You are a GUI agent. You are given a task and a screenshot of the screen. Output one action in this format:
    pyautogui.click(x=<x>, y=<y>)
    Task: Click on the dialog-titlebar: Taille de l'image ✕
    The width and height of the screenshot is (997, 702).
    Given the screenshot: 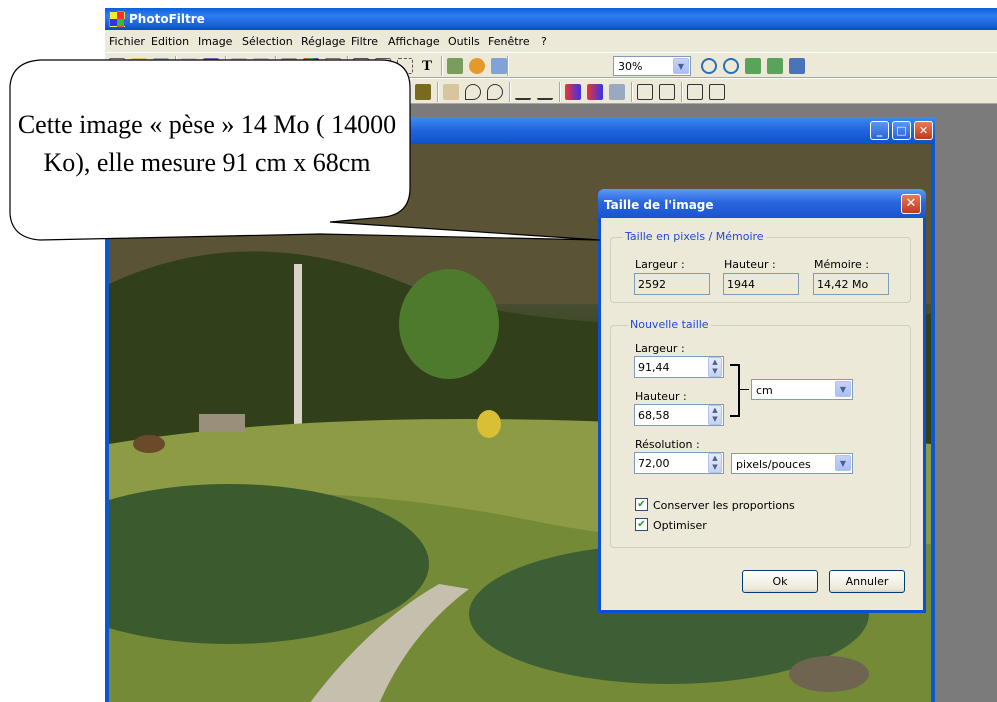 What is the action you would take?
    pyautogui.click(x=762, y=203)
    